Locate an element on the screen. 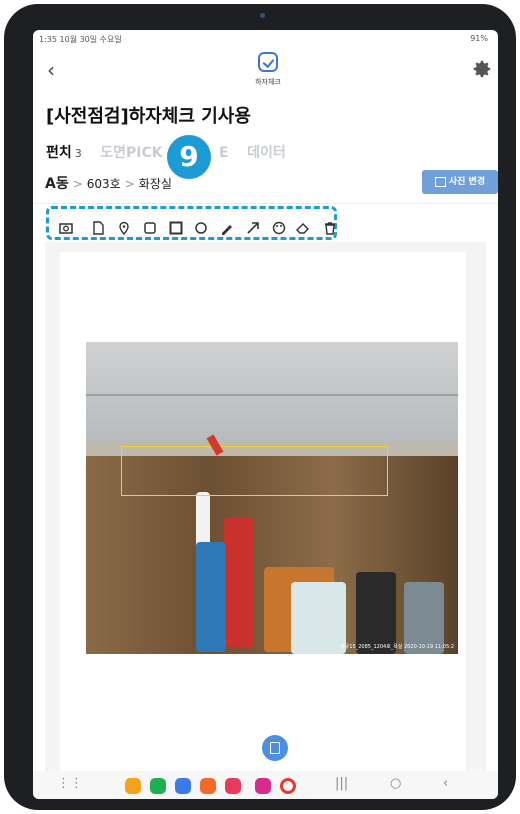  camera-app-icon is located at coordinates (233, 786).